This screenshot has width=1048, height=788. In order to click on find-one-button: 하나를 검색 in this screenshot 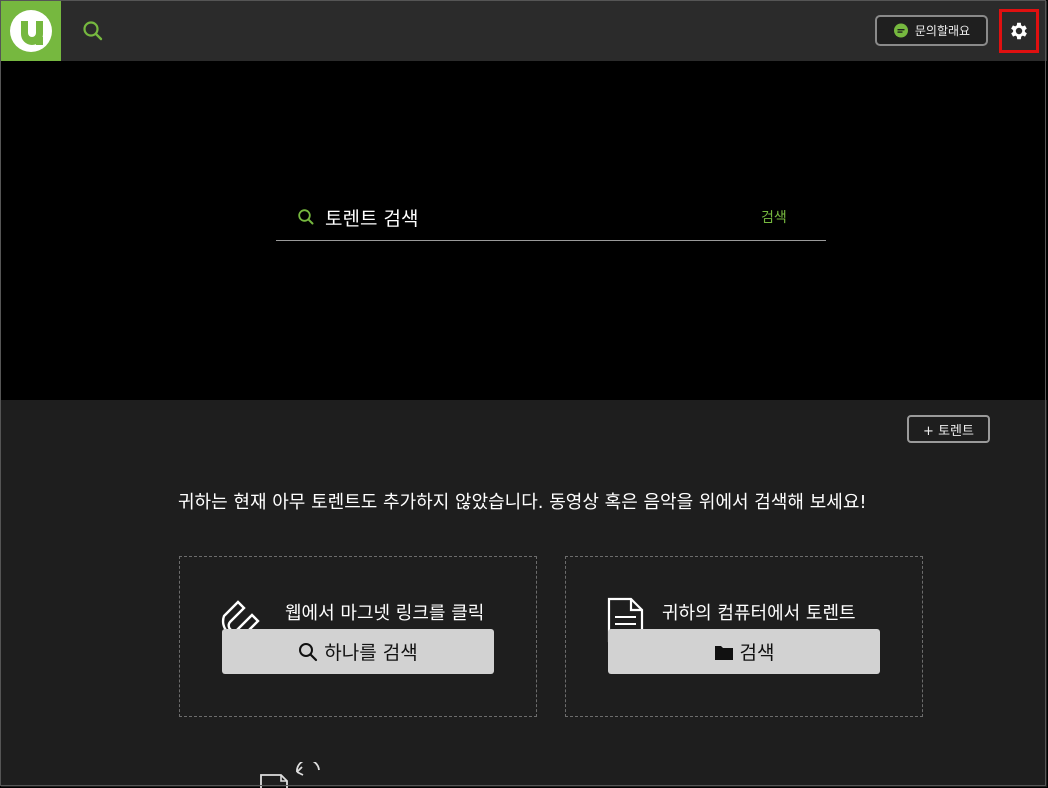, I will do `click(358, 651)`.